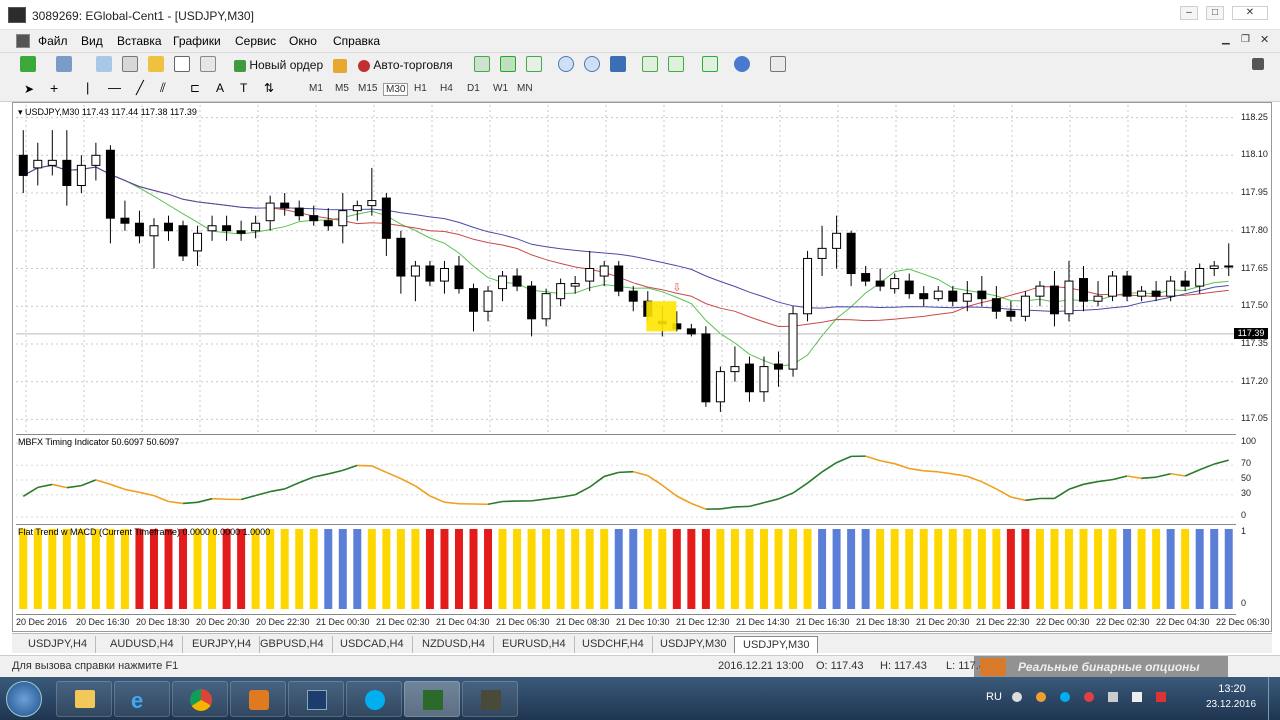  I want to click on taskbar-photoshop-icon, so click(316, 699).